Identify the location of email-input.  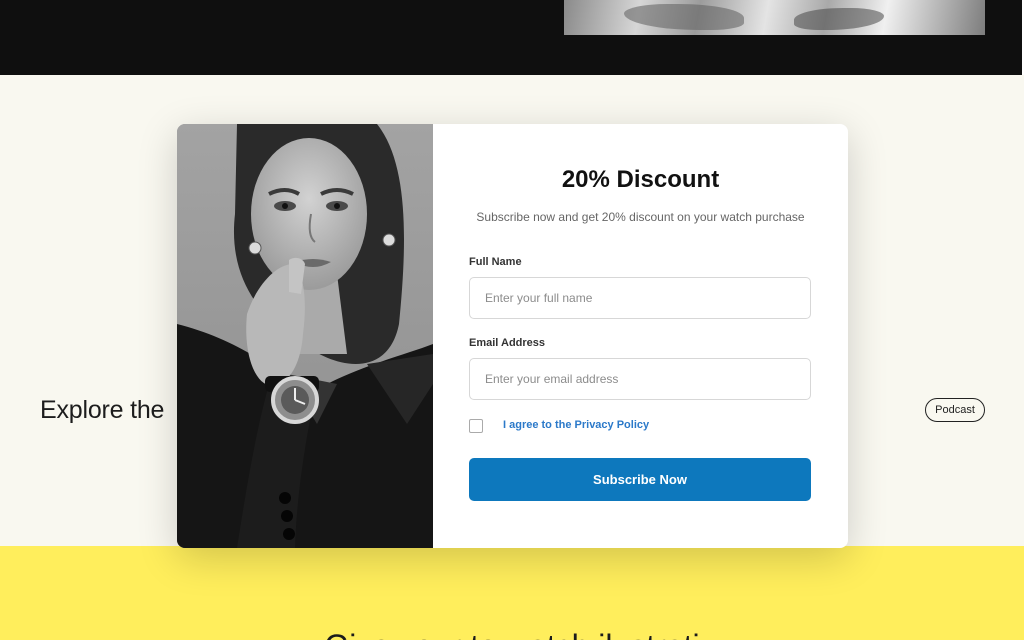
(640, 379).